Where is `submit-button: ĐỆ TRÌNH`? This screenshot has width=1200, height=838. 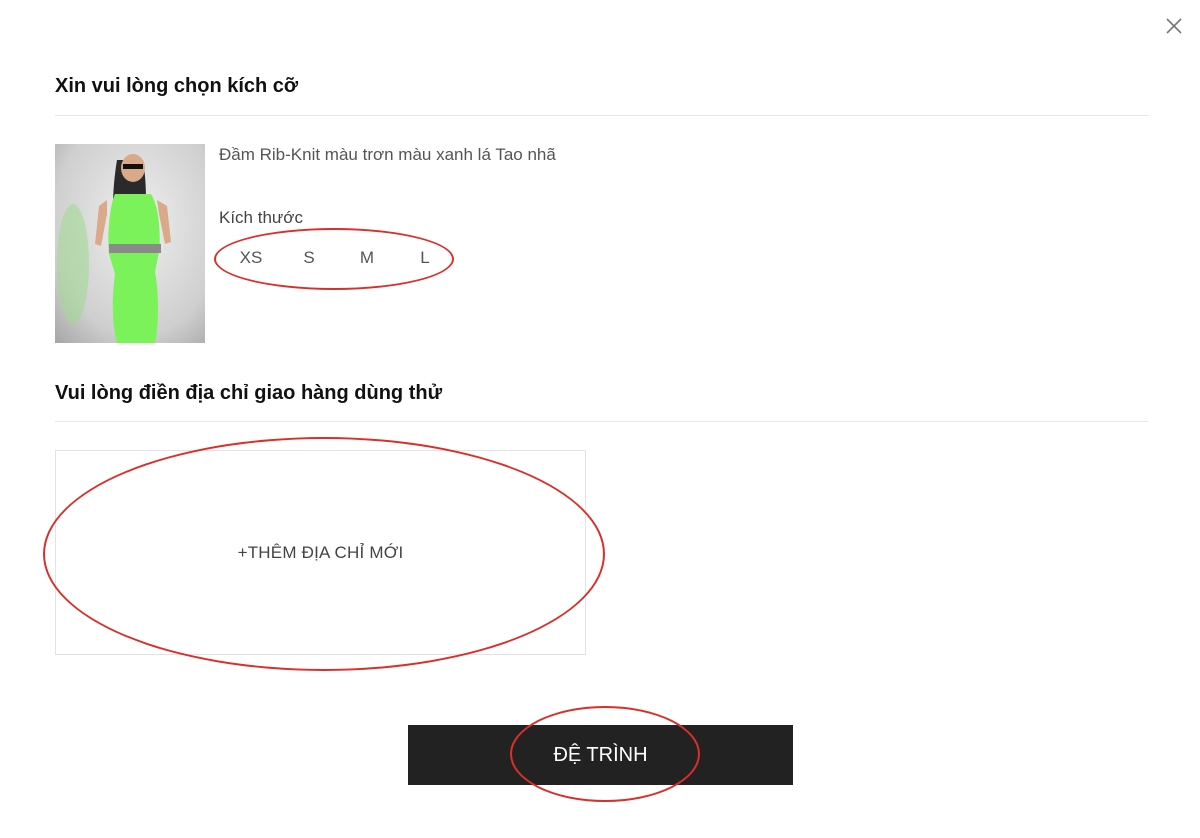
submit-button: ĐỆ TRÌNH is located at coordinates (600, 755).